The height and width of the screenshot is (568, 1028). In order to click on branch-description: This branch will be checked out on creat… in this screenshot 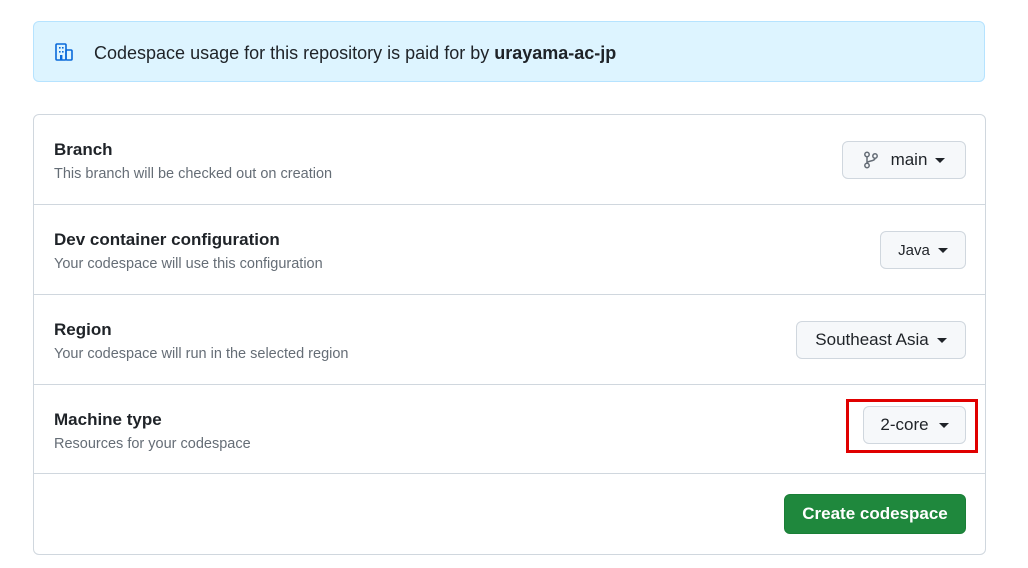, I will do `click(193, 174)`.